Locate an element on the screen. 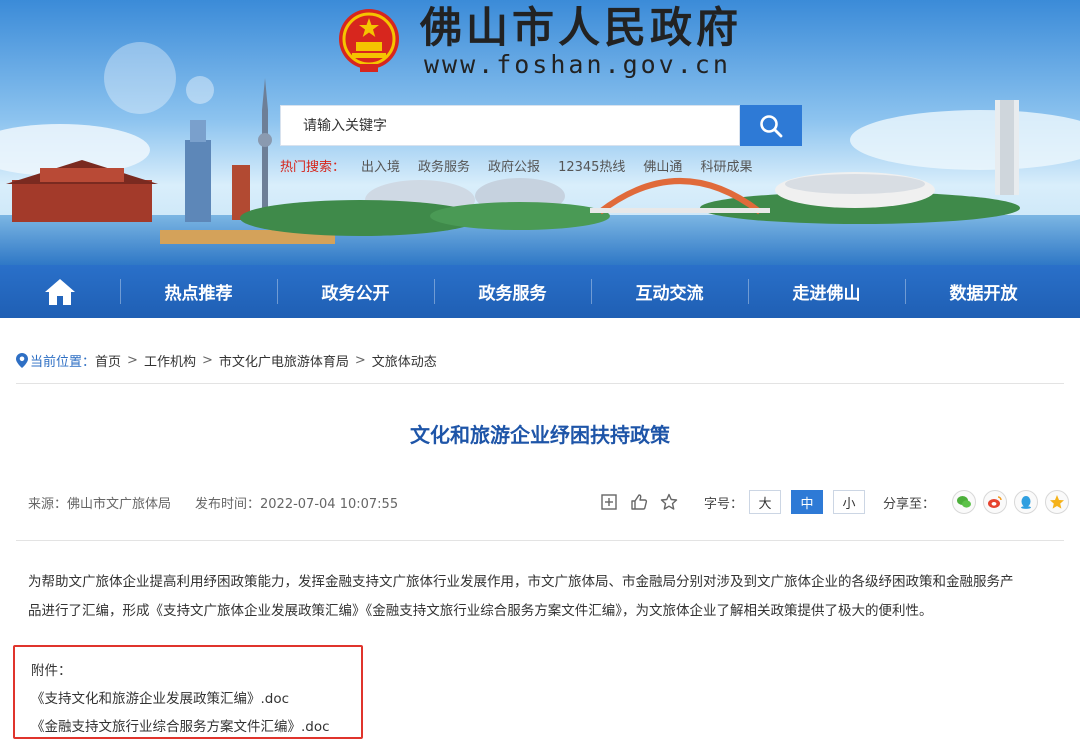 This screenshot has width=1080, height=744. print-icon is located at coordinates (609, 502).